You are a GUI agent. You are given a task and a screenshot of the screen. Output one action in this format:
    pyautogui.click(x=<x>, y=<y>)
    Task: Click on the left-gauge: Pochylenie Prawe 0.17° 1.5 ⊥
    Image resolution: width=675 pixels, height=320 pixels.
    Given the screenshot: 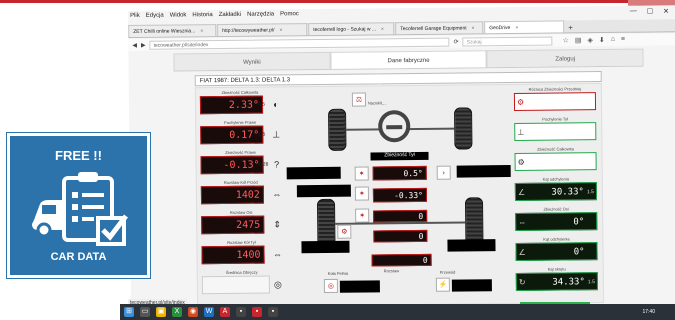 What is the action you would take?
    pyautogui.click(x=240, y=134)
    